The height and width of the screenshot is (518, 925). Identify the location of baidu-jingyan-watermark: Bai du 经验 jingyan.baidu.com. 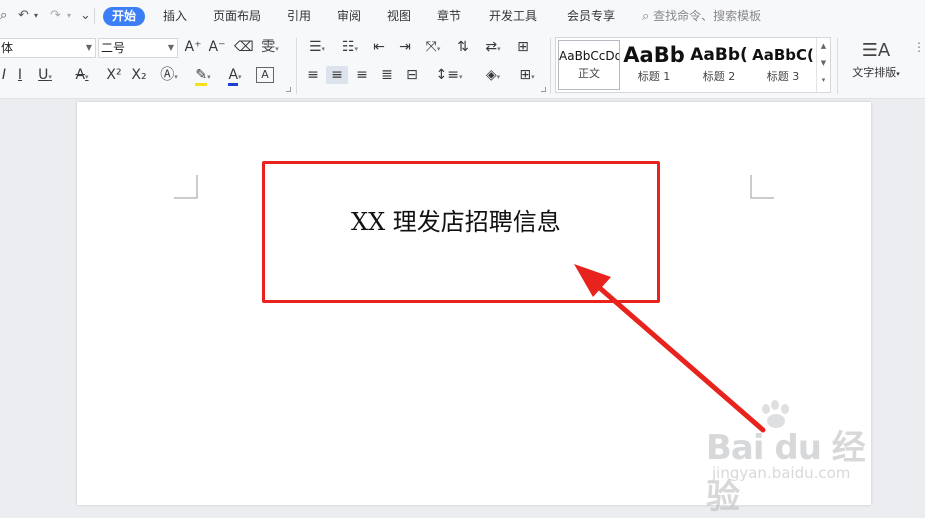
(795, 457).